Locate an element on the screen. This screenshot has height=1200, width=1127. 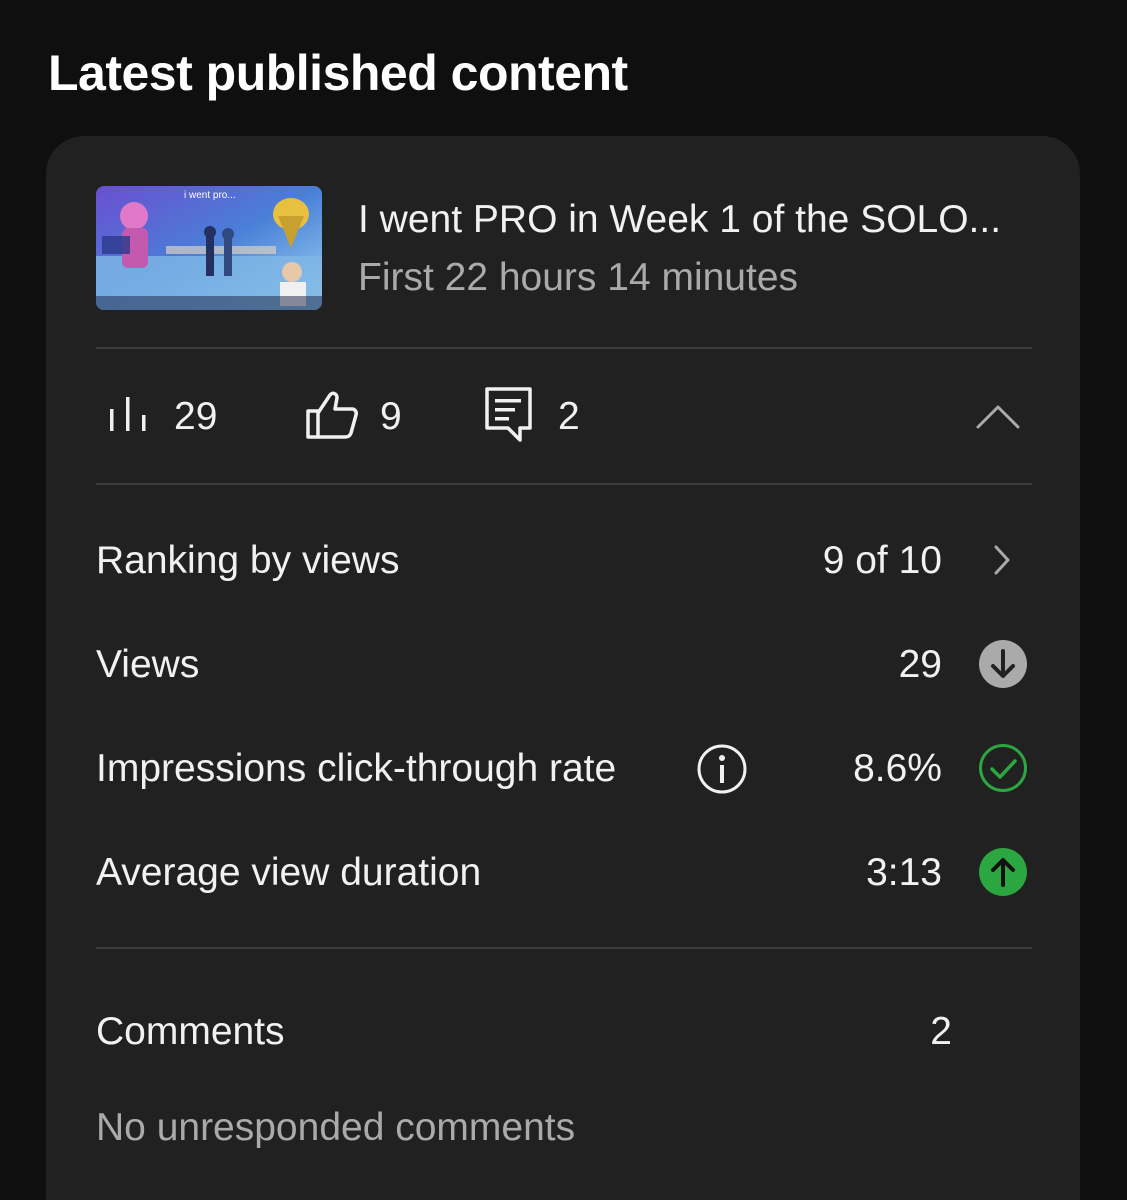
metric-label: Impressions click-through rate is located at coordinates (356, 768).